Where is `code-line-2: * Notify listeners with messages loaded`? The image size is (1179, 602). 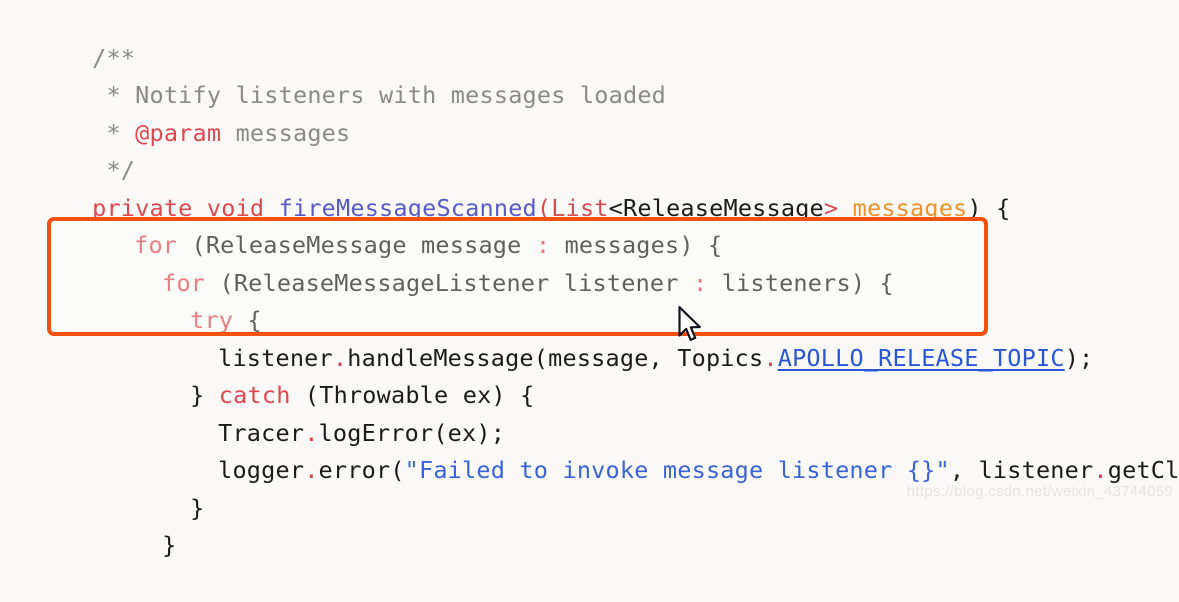 code-line-2: * Notify listeners with messages loaded is located at coordinates (592, 74).